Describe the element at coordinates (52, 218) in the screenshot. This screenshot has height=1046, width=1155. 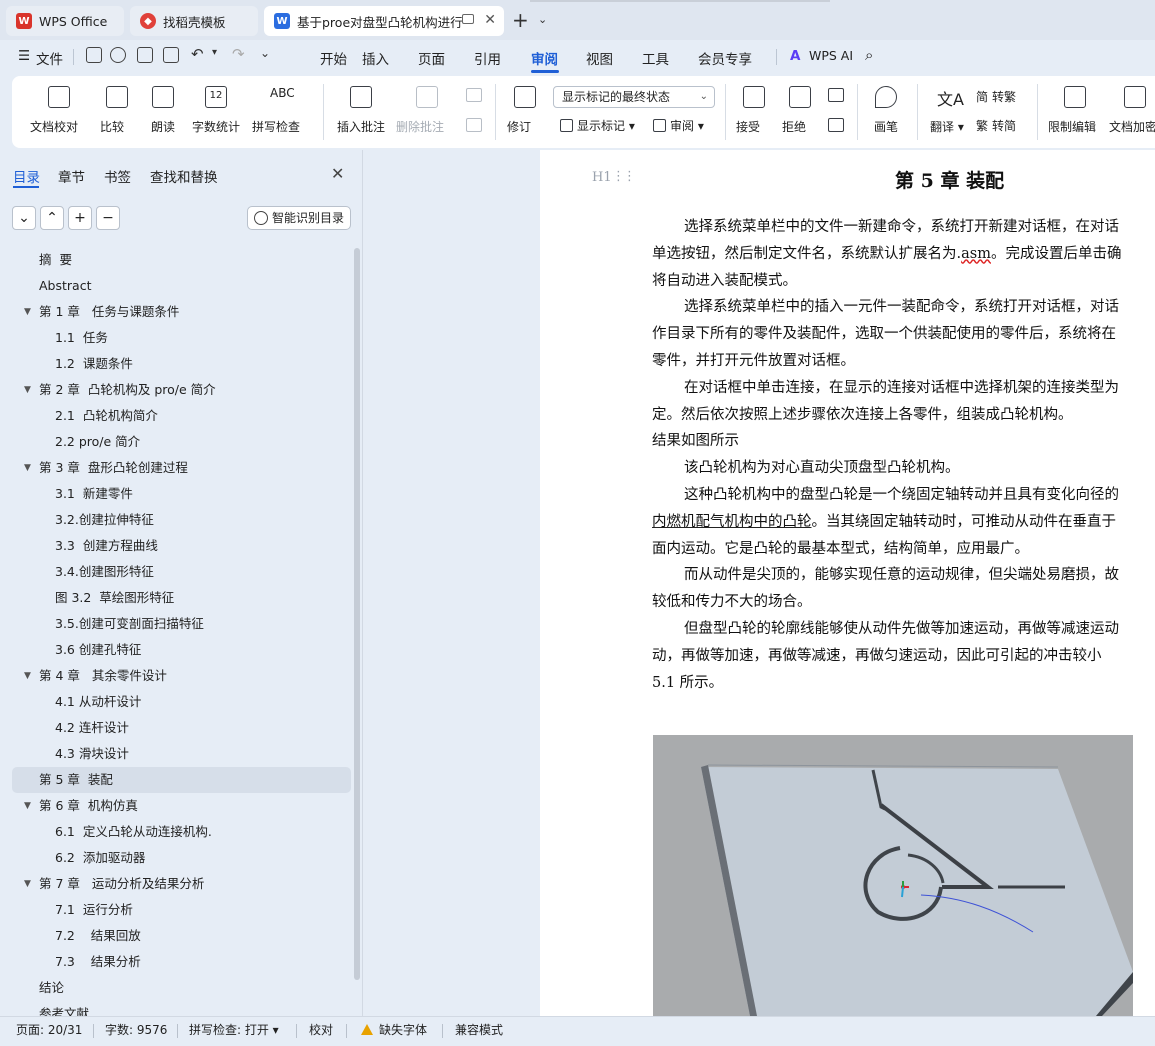
I see `collapse-up-icon: ⌃` at that location.